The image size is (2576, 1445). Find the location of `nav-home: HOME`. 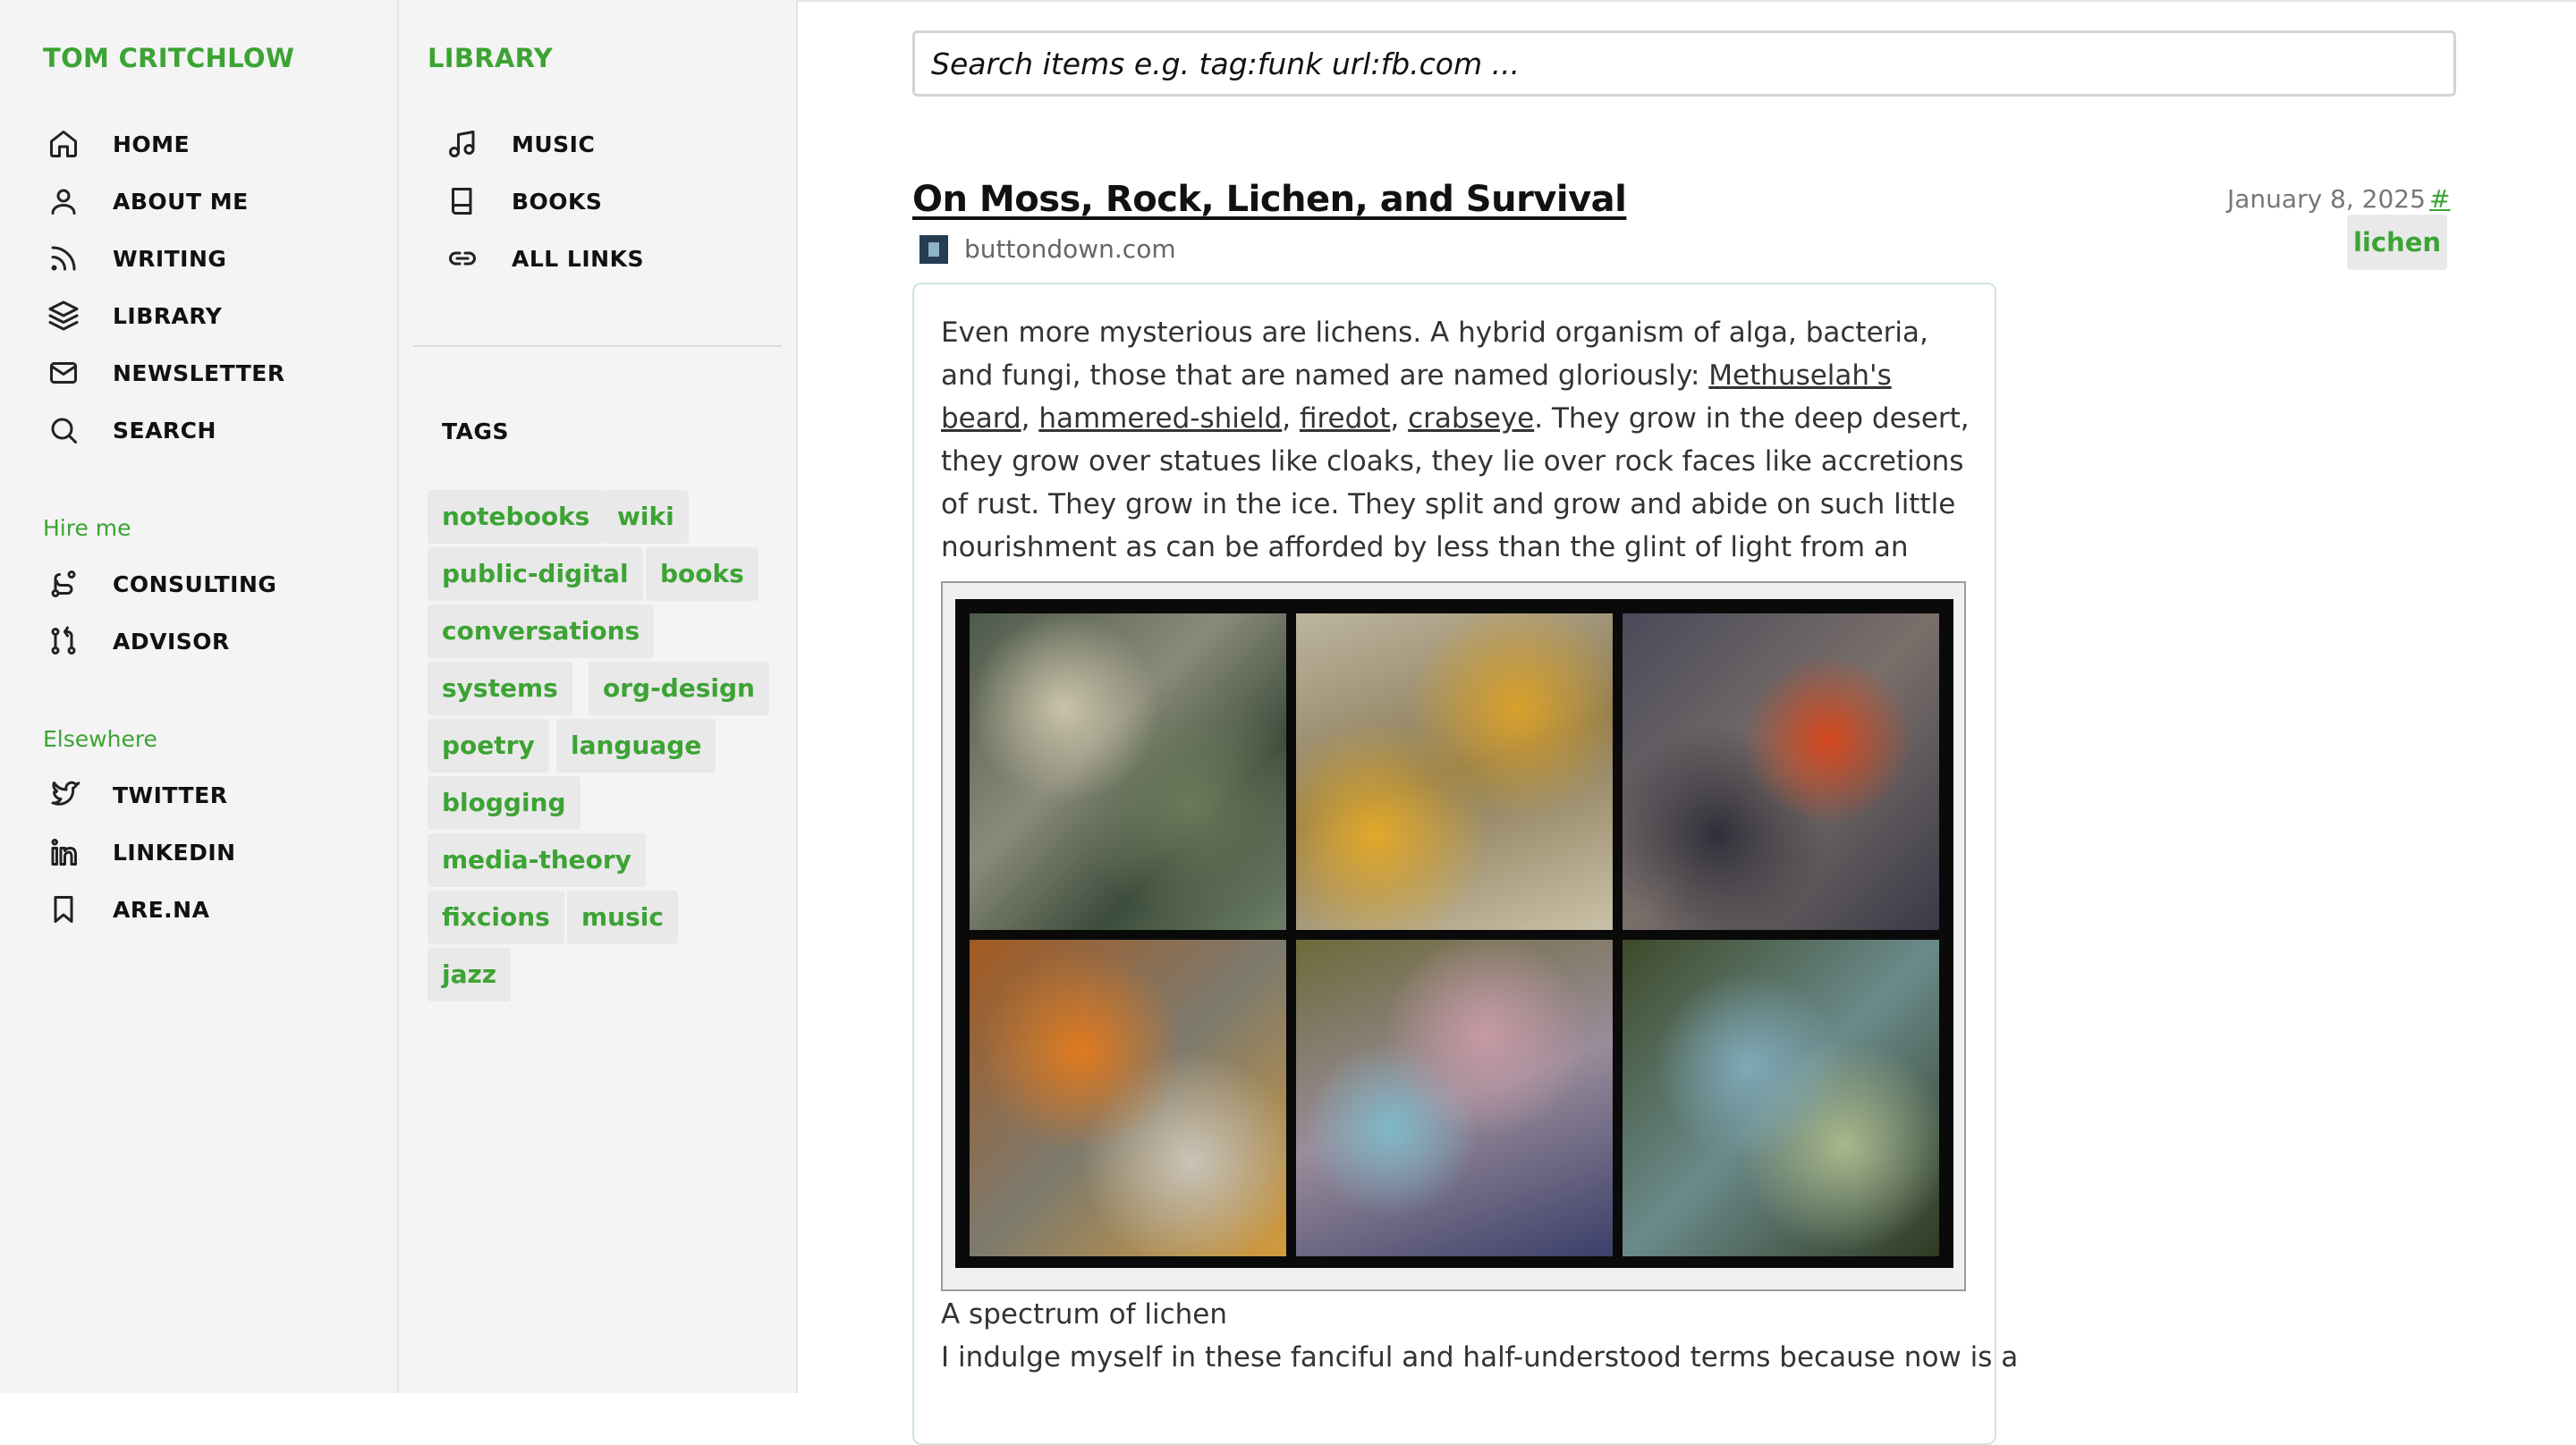

nav-home: HOME is located at coordinates (116, 144).